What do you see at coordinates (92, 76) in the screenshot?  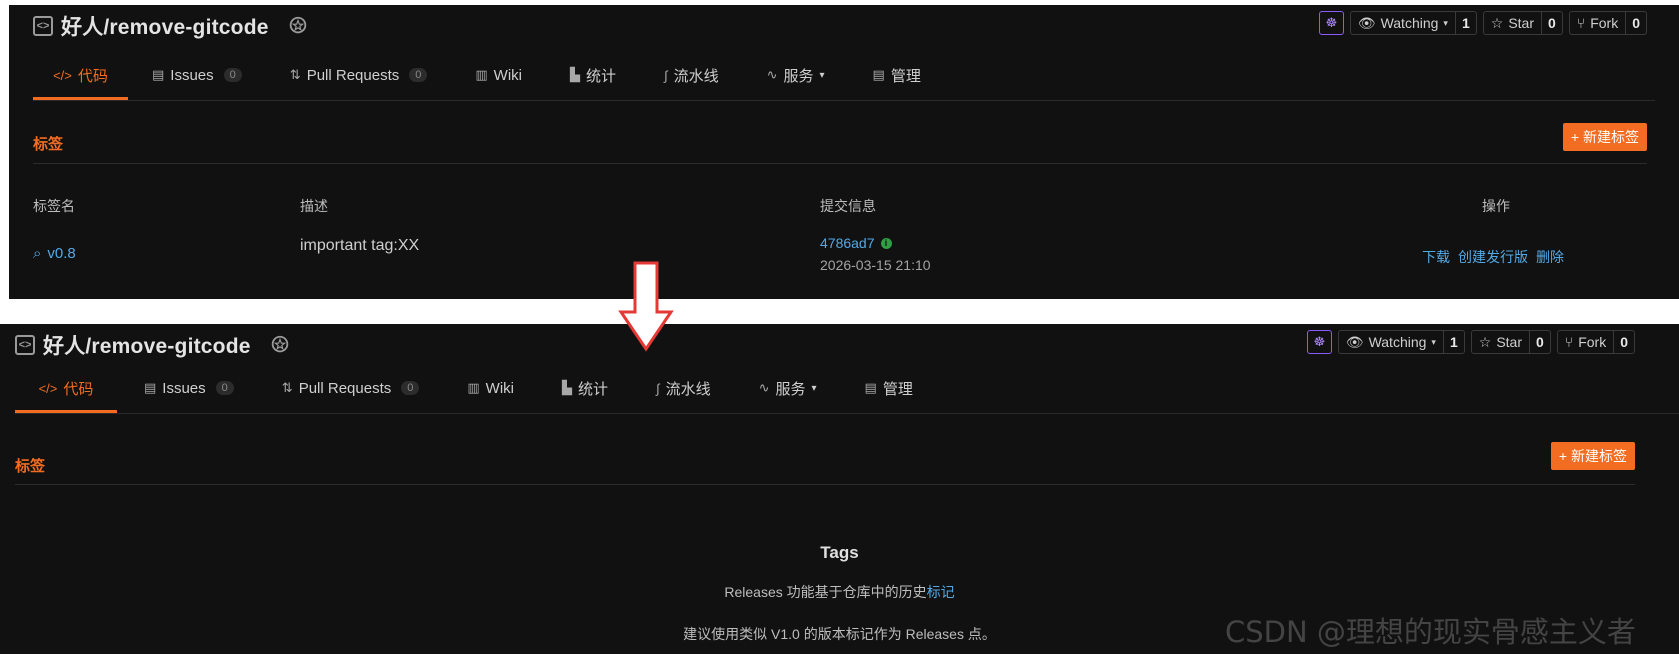 I see `tab-label: 代码` at bounding box center [92, 76].